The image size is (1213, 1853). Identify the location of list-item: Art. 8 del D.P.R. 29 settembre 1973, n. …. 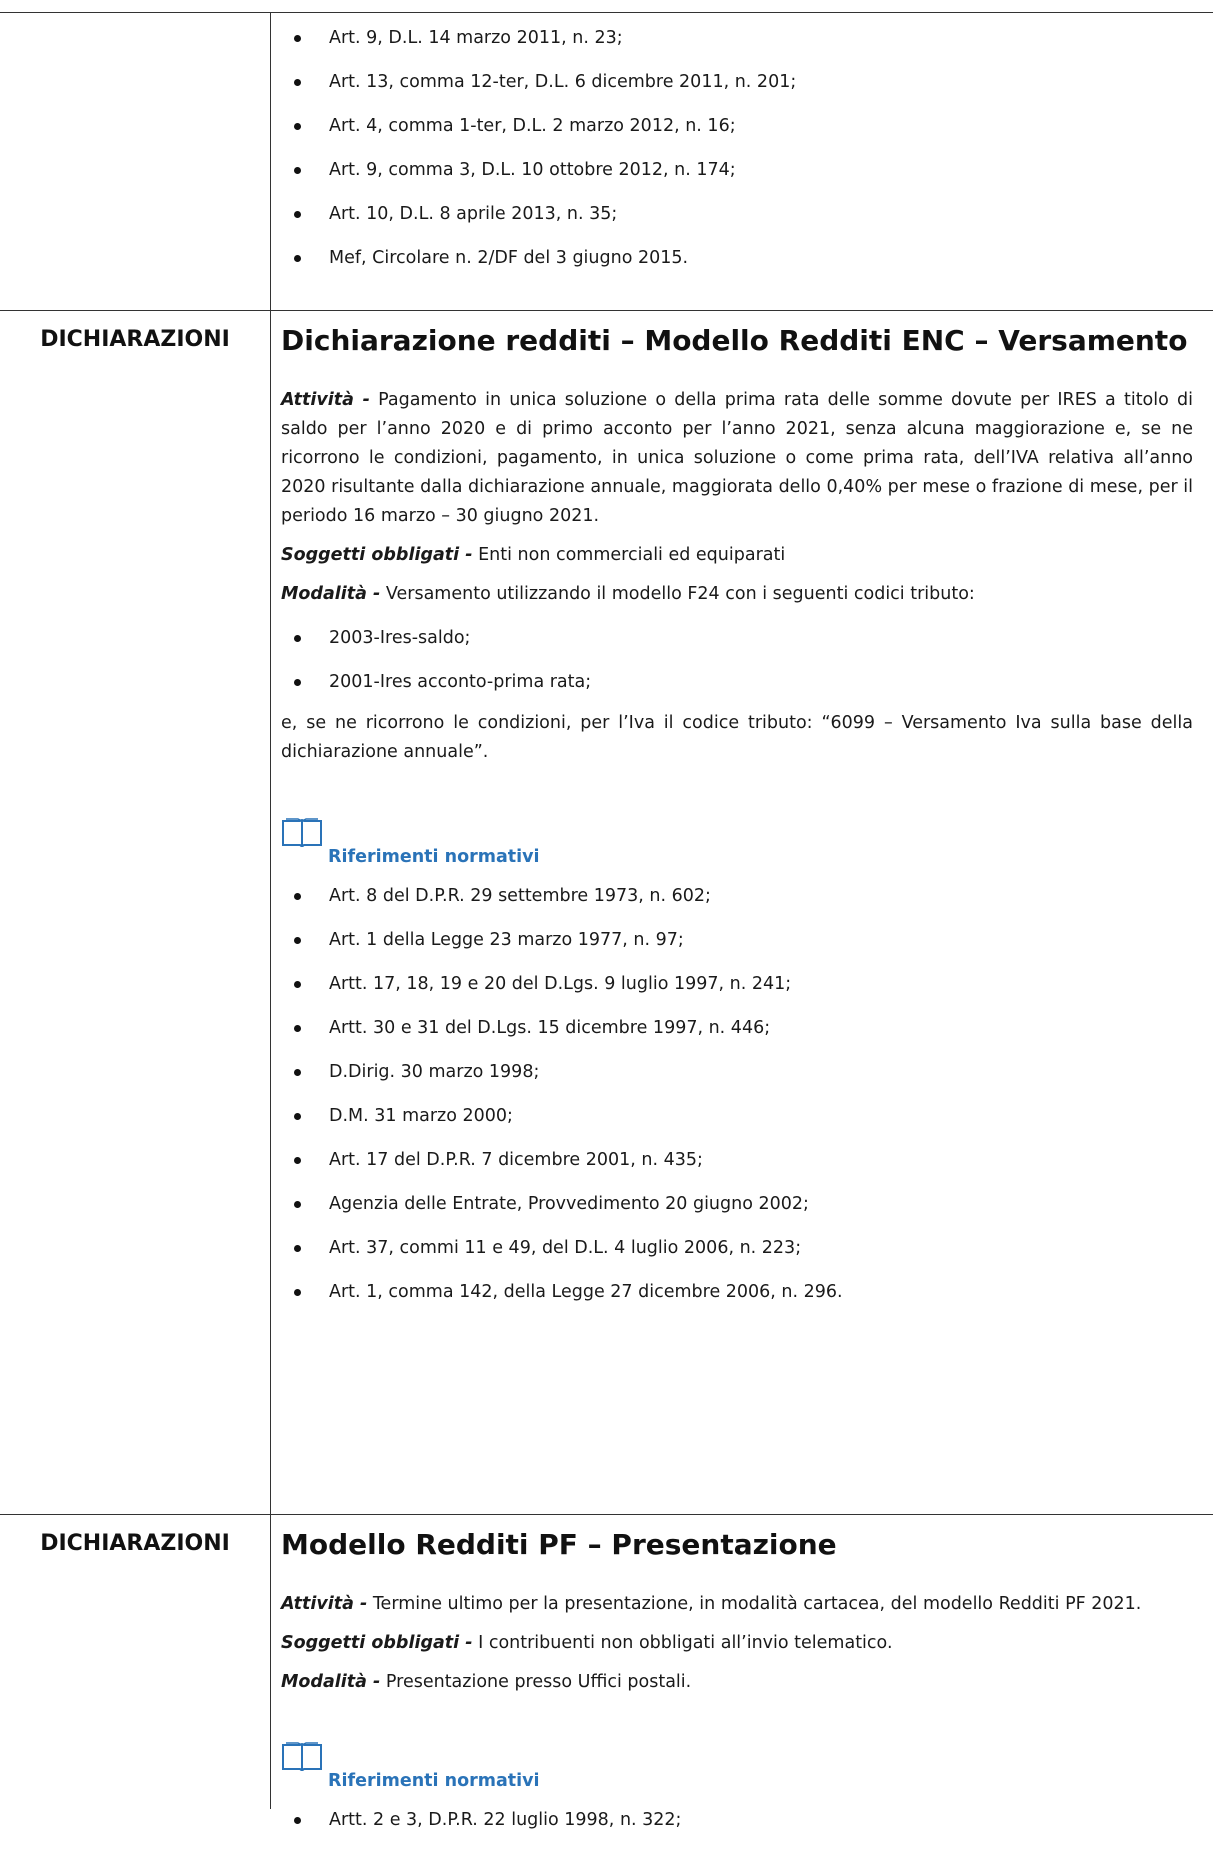
(737, 896).